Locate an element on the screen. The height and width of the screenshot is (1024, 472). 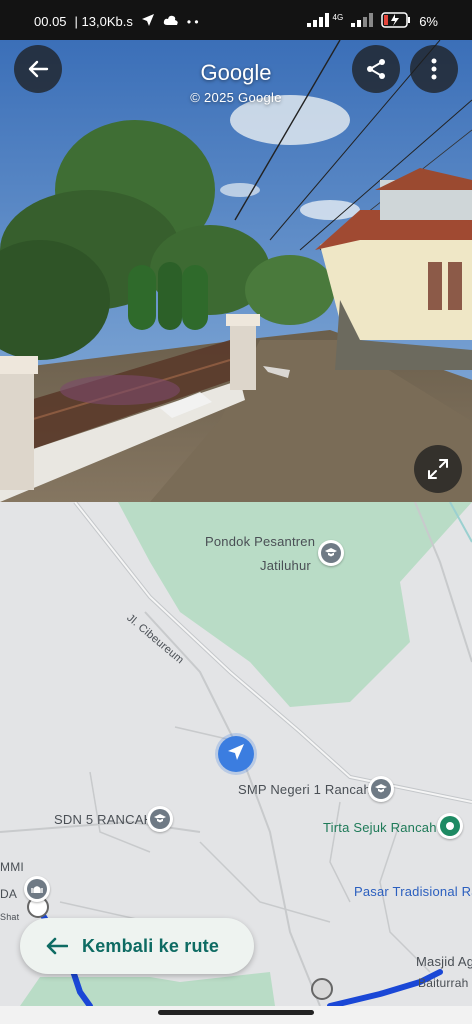
map-label-pasar: Pasar Tradisional Ra is located at coordinates (413, 891).